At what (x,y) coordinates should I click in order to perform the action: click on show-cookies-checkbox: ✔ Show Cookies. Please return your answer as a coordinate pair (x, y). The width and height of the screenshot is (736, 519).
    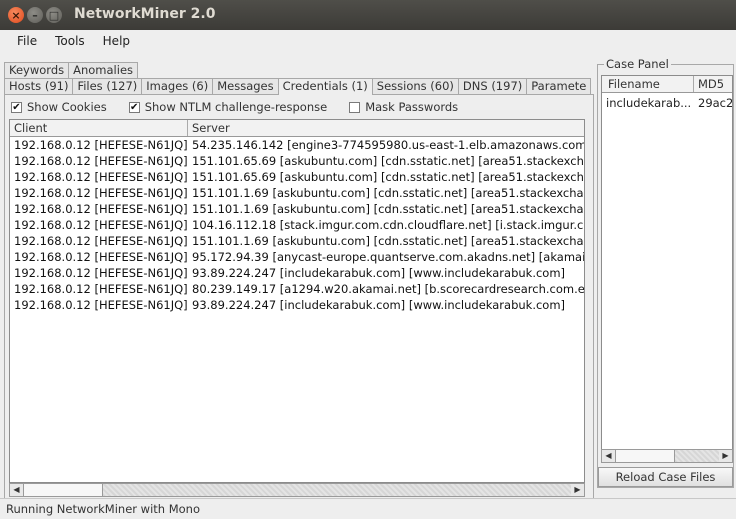
    Looking at the image, I should click on (59, 107).